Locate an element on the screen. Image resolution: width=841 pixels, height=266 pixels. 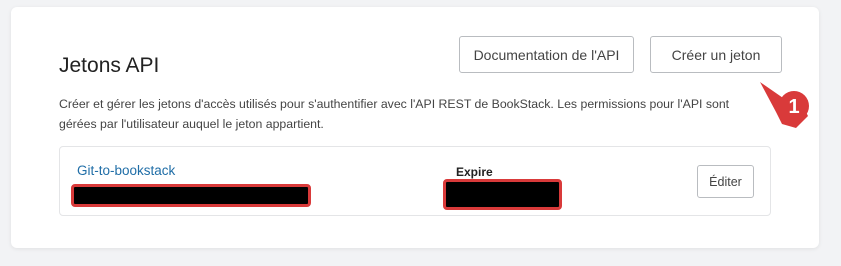
page-title: Jetons API is located at coordinates (109, 65).